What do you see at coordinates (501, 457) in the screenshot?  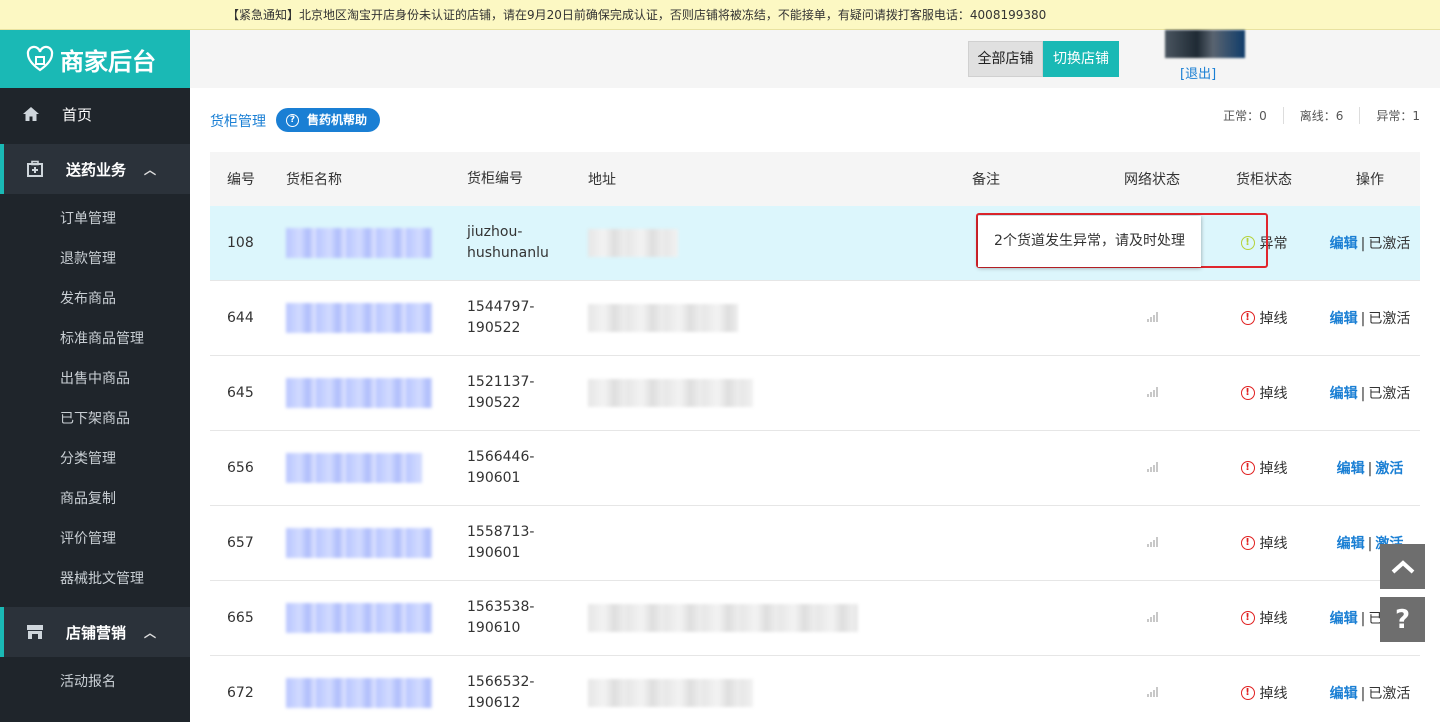 I see `code-part-1: 1566446-` at bounding box center [501, 457].